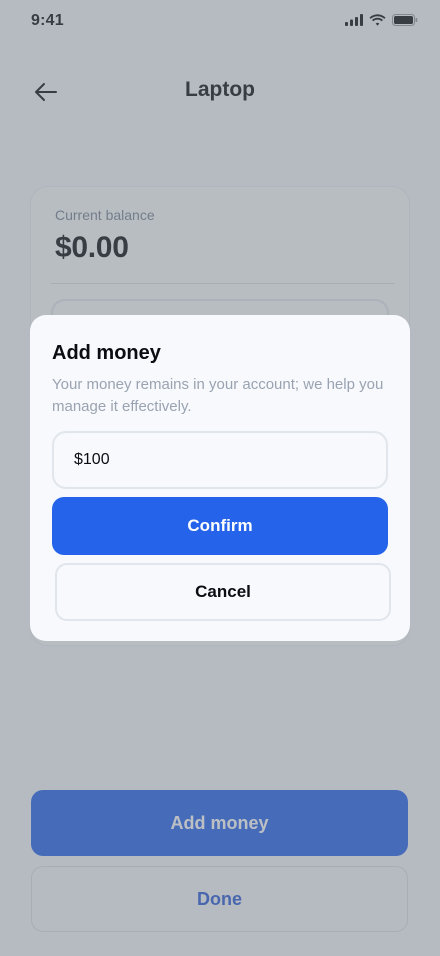 This screenshot has height=956, width=440. What do you see at coordinates (223, 592) in the screenshot?
I see `cancel-button: Cancel` at bounding box center [223, 592].